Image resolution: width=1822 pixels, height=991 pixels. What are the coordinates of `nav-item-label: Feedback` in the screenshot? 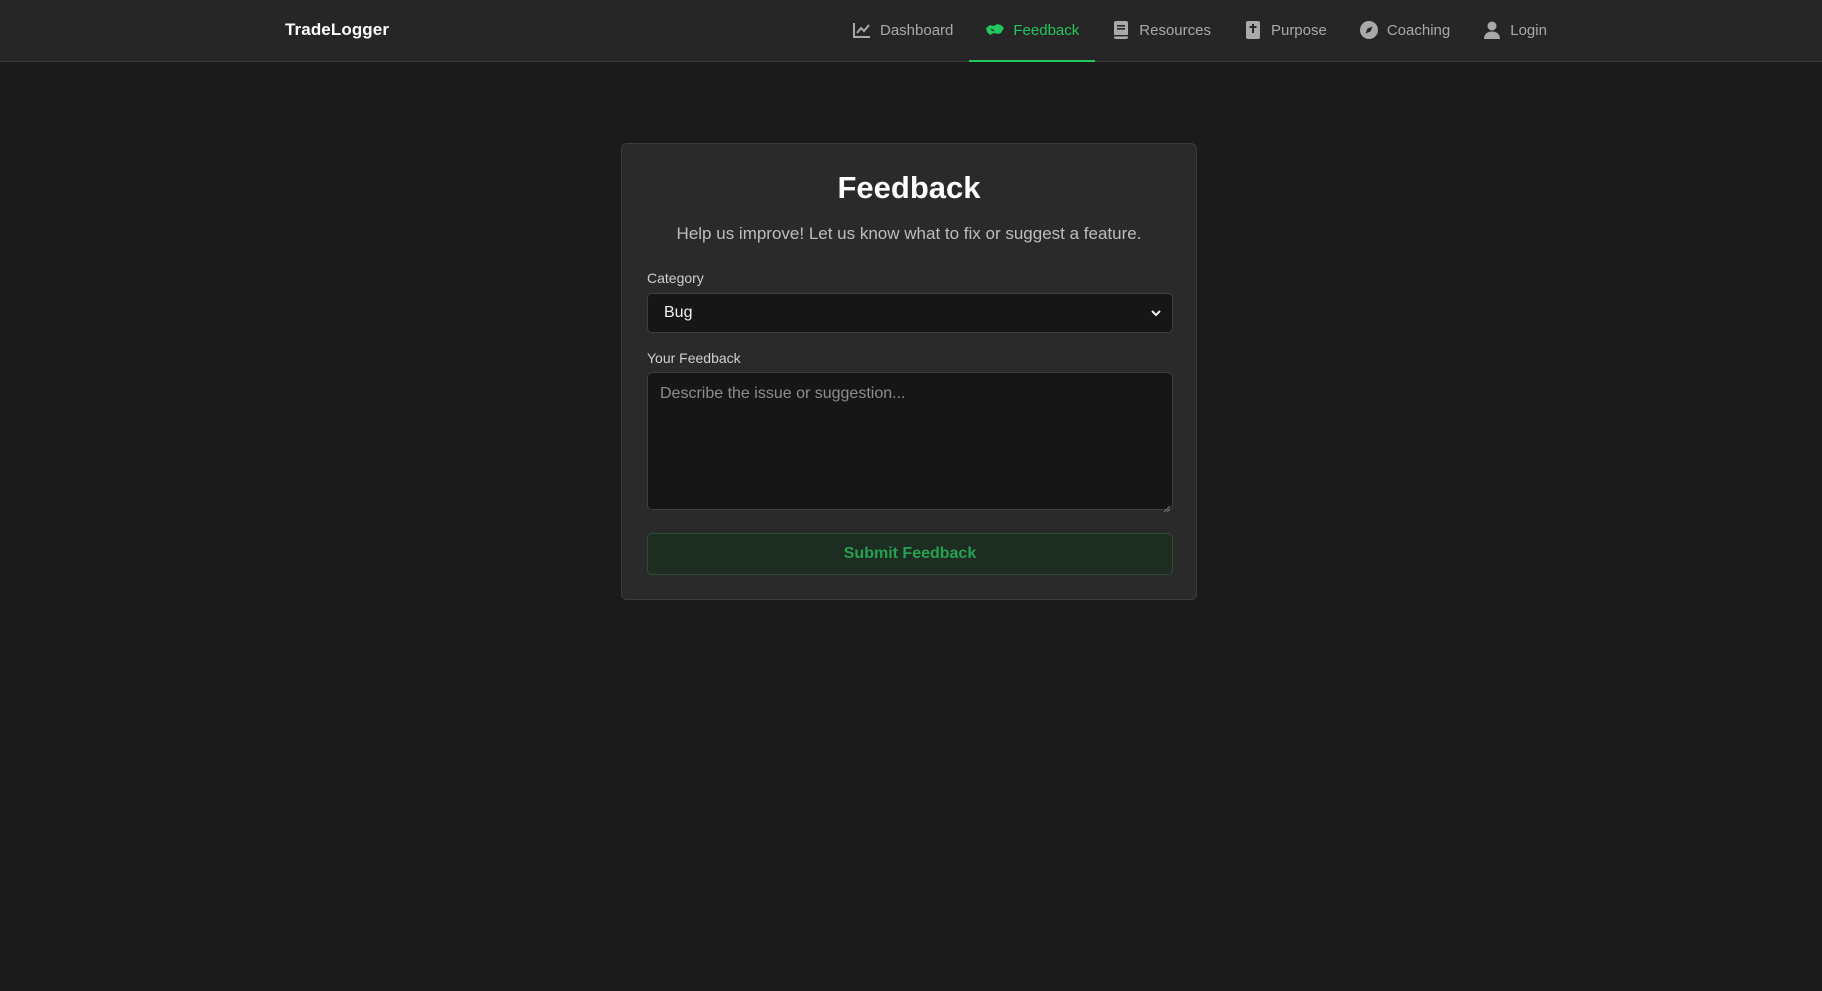 It's located at (1046, 30).